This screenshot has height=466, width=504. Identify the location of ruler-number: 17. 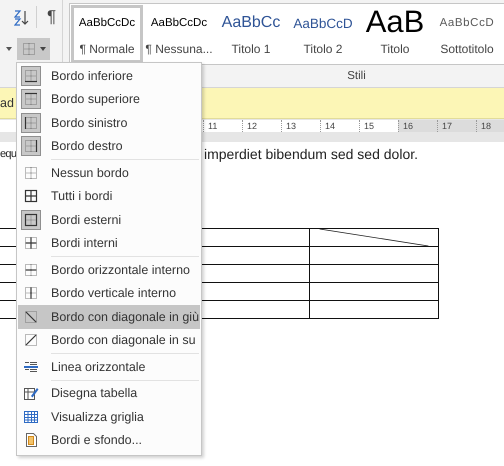
(447, 126).